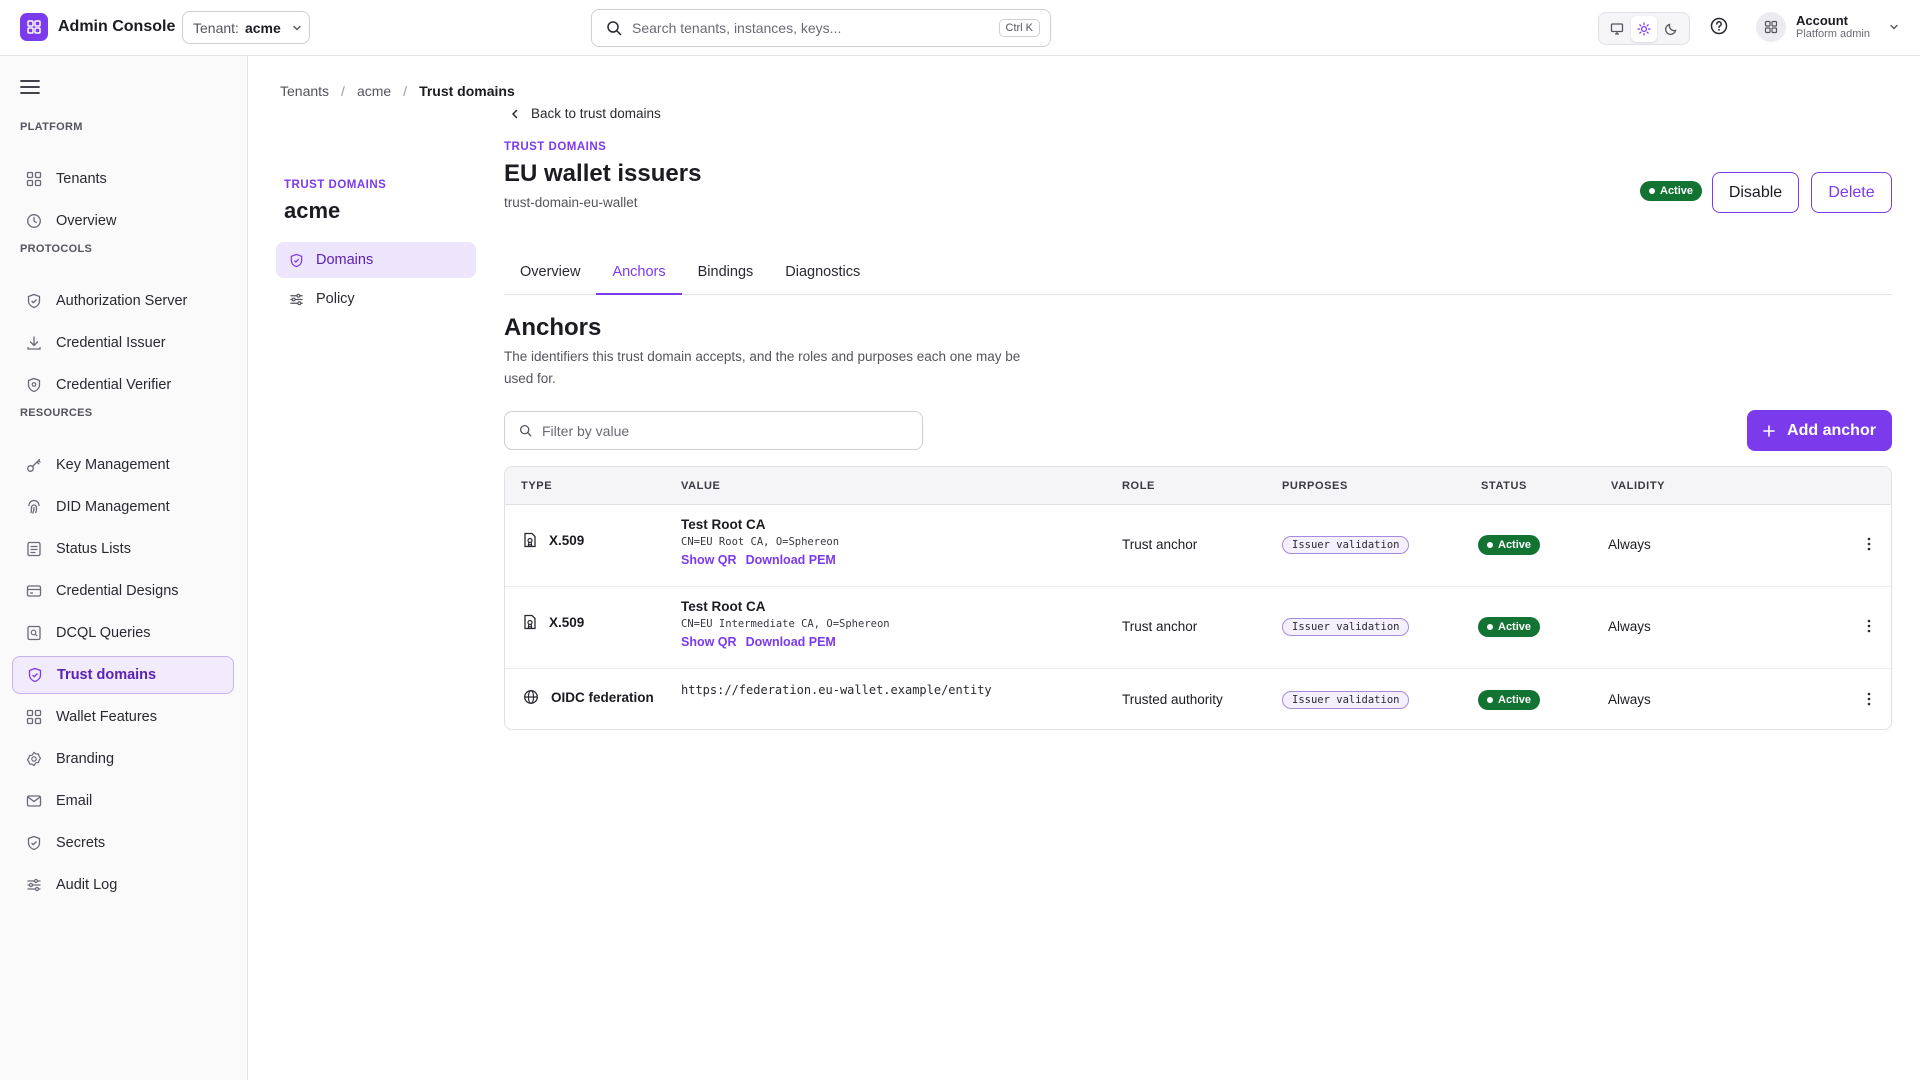  I want to click on sidebar-item-label: Tenants, so click(81, 179).